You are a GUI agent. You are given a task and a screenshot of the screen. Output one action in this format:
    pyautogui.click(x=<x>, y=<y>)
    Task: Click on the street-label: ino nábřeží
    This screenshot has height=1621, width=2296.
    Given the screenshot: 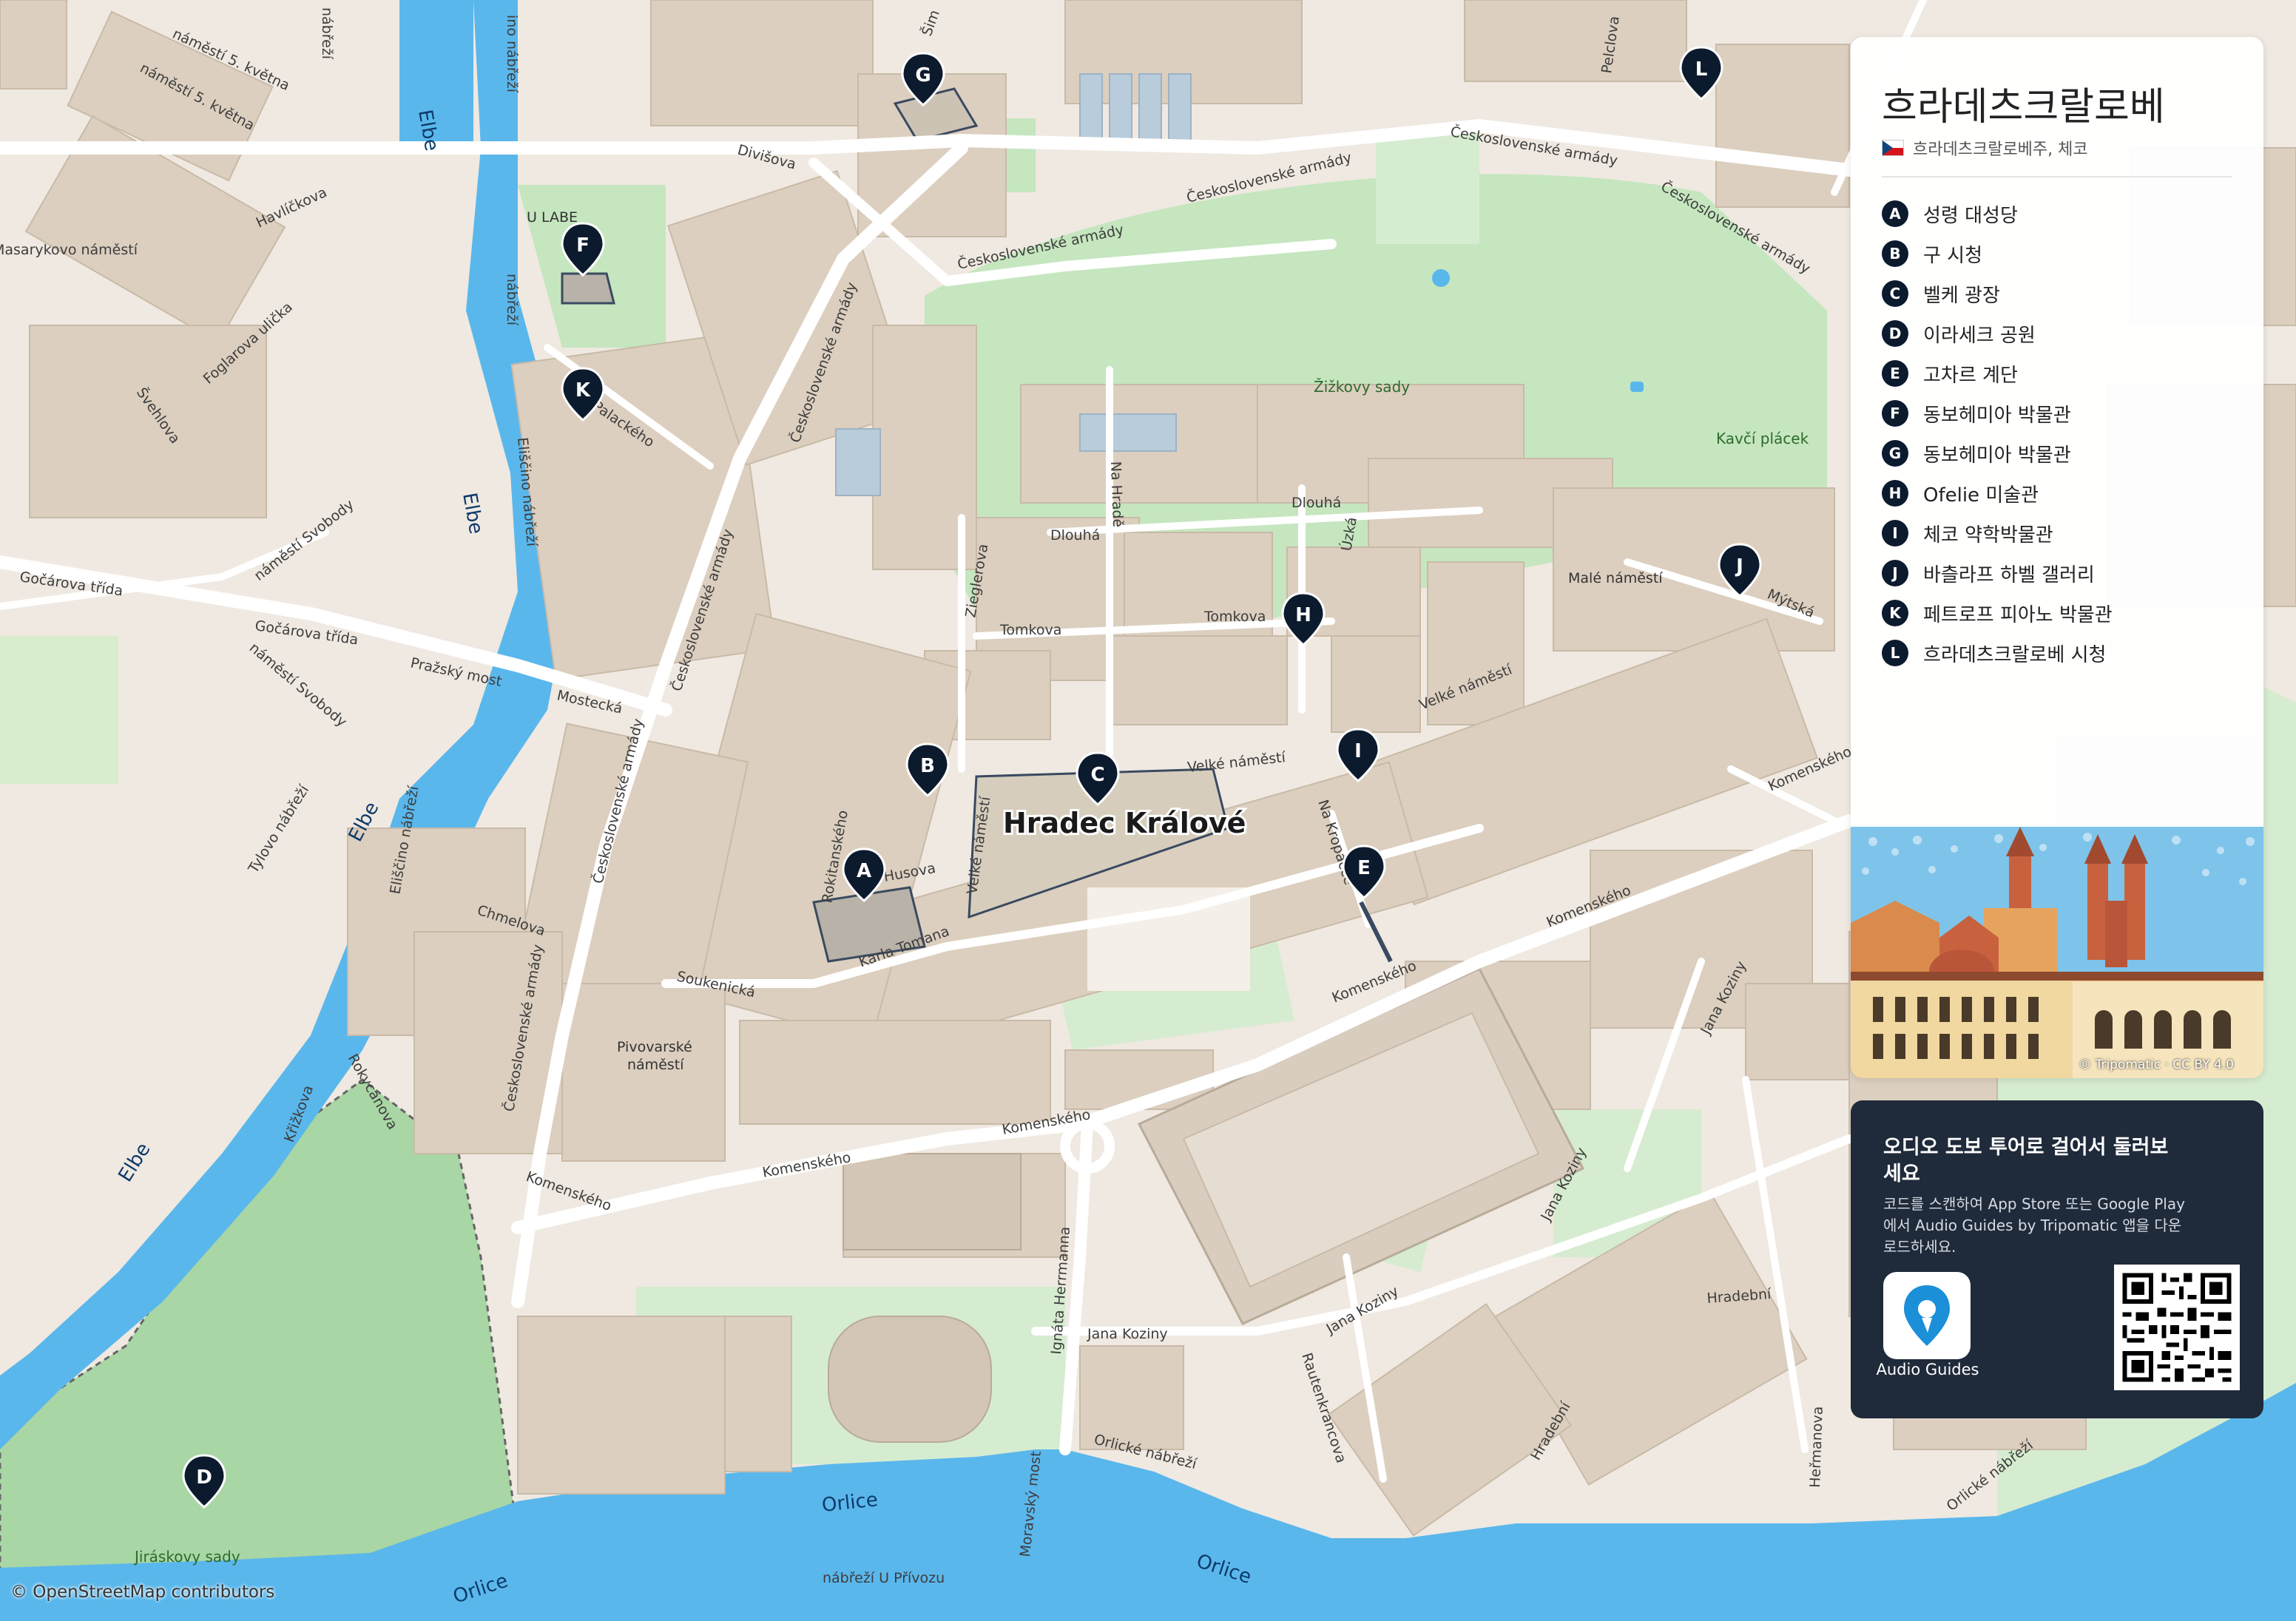 What is the action you would take?
    pyautogui.click(x=512, y=54)
    